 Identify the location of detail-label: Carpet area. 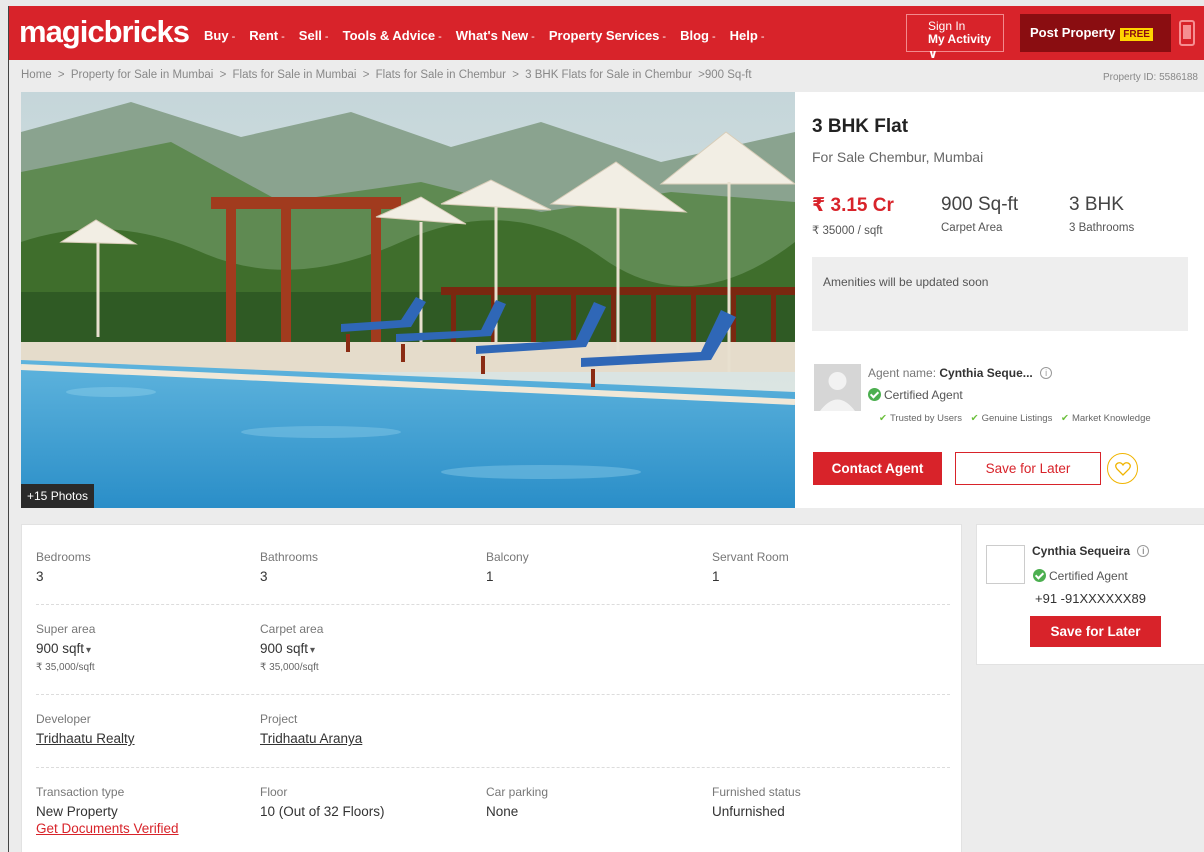
(292, 629).